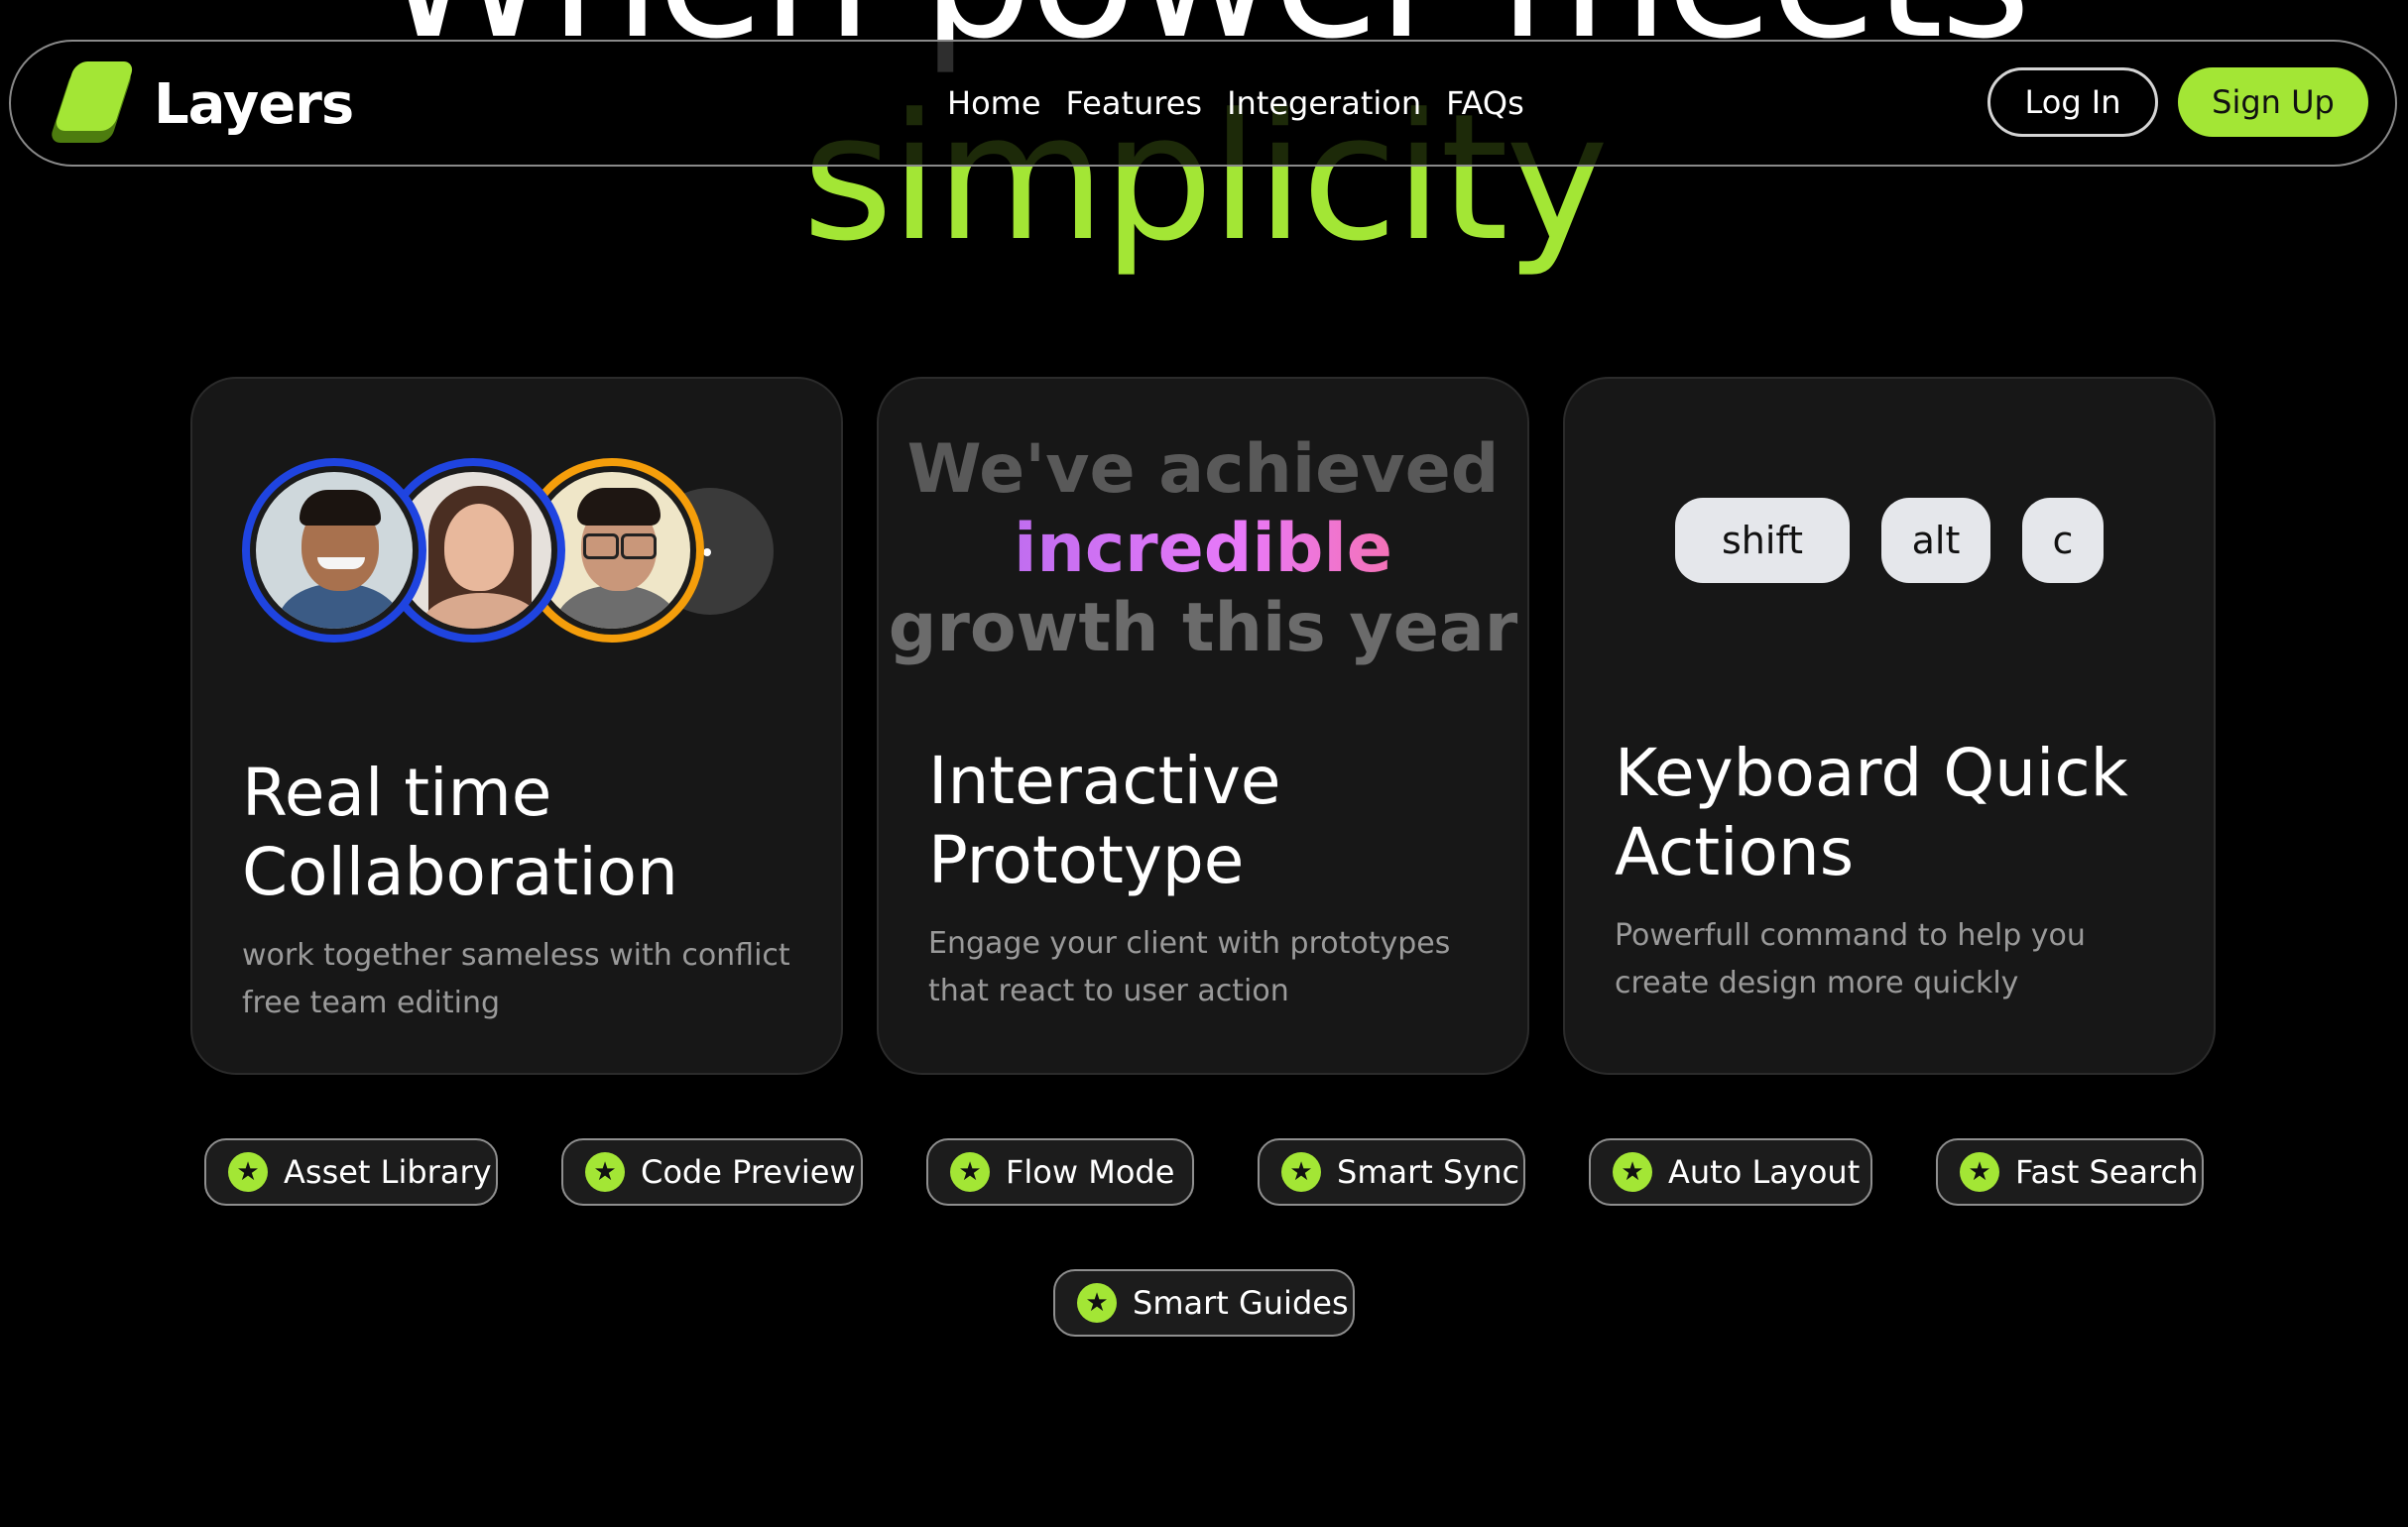 The width and height of the screenshot is (2408, 1527). What do you see at coordinates (1203, 469) in the screenshot?
I see `growth-line-1: We've achieved` at bounding box center [1203, 469].